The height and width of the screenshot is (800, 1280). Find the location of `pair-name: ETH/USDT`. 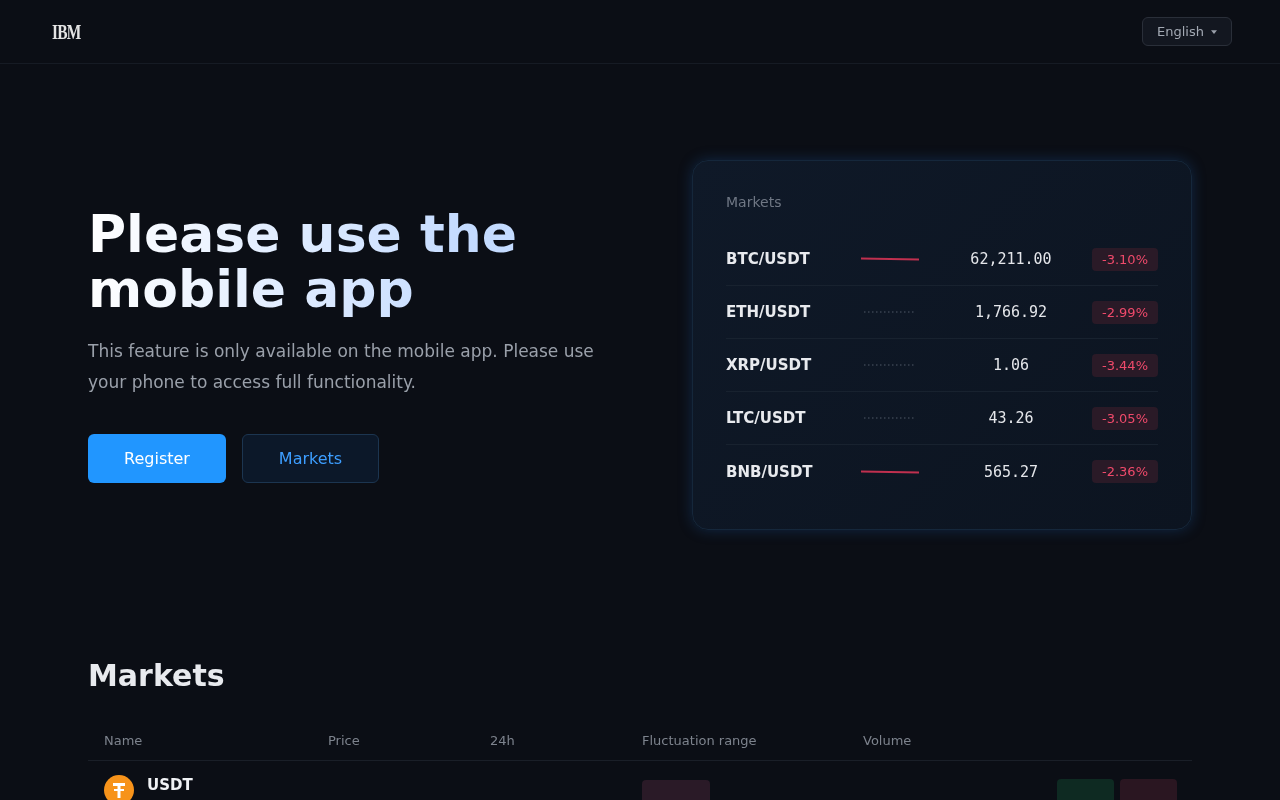

pair-name: ETH/USDT is located at coordinates (769, 312).